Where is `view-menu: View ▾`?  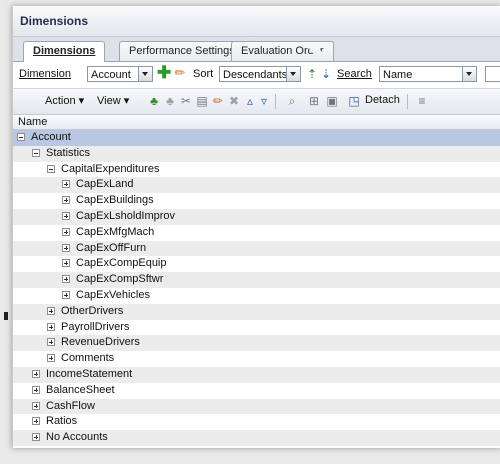
view-menu: View ▾ is located at coordinates (113, 100).